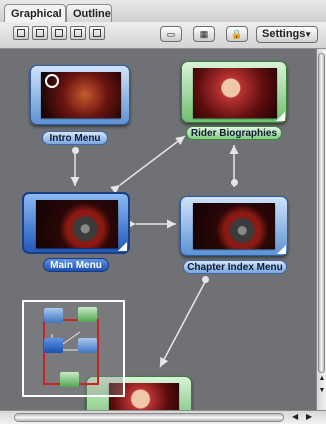 Image resolution: width=326 pixels, height=424 pixels. I want to click on film-icon: ▦, so click(204, 34).